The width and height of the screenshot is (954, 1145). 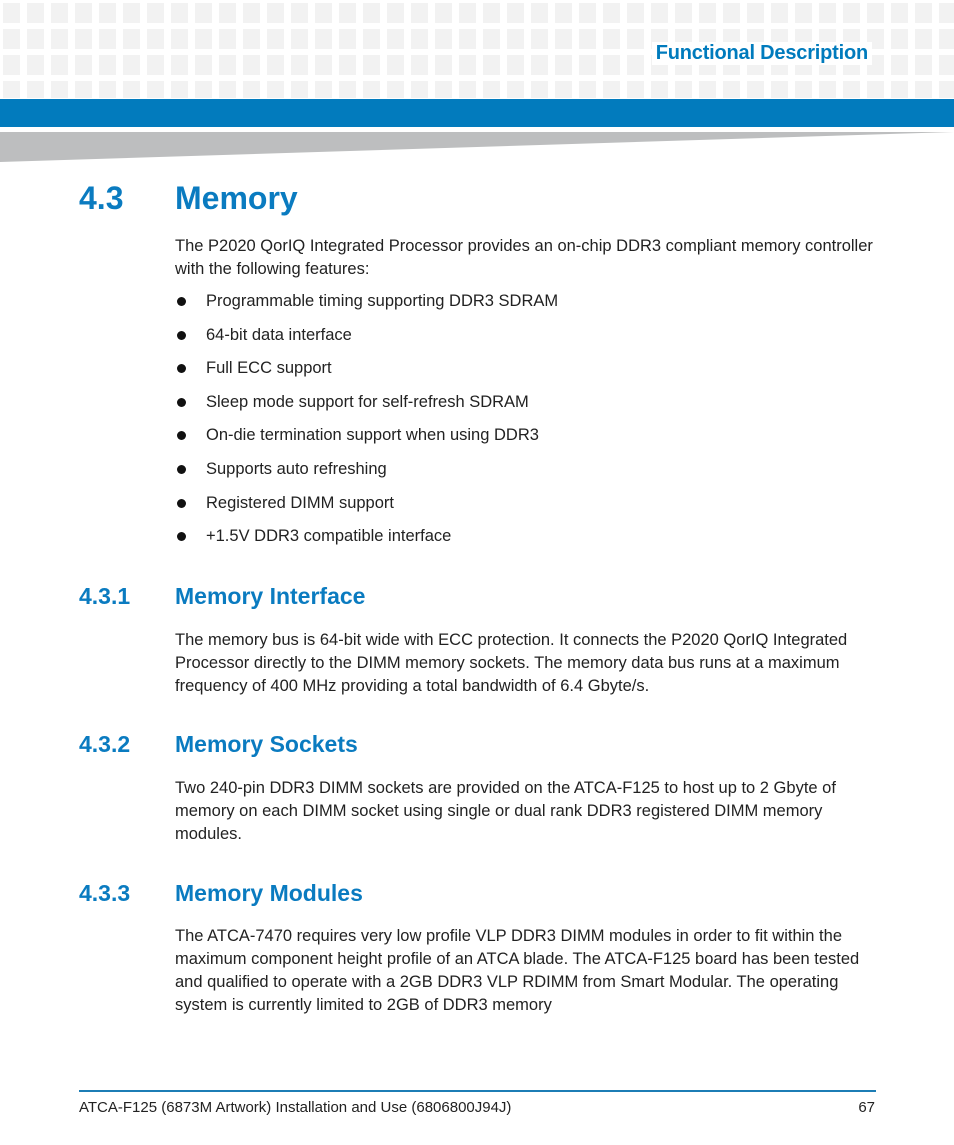 What do you see at coordinates (366, 341) in the screenshot?
I see `list-item: 64-bit data interface` at bounding box center [366, 341].